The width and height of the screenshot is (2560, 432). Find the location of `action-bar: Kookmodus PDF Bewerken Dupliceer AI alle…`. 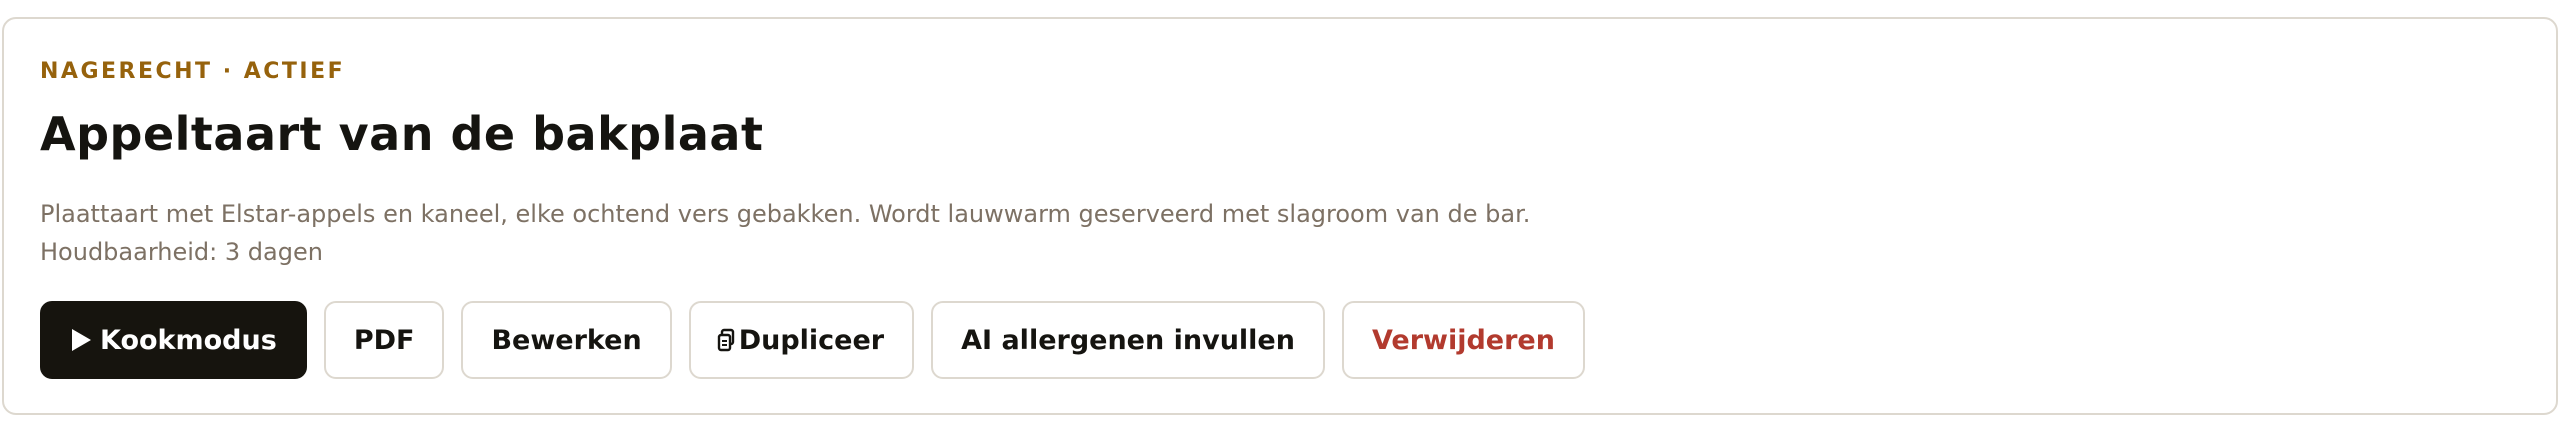

action-bar: Kookmodus PDF Bewerken Dupliceer AI alle… is located at coordinates (812, 340).